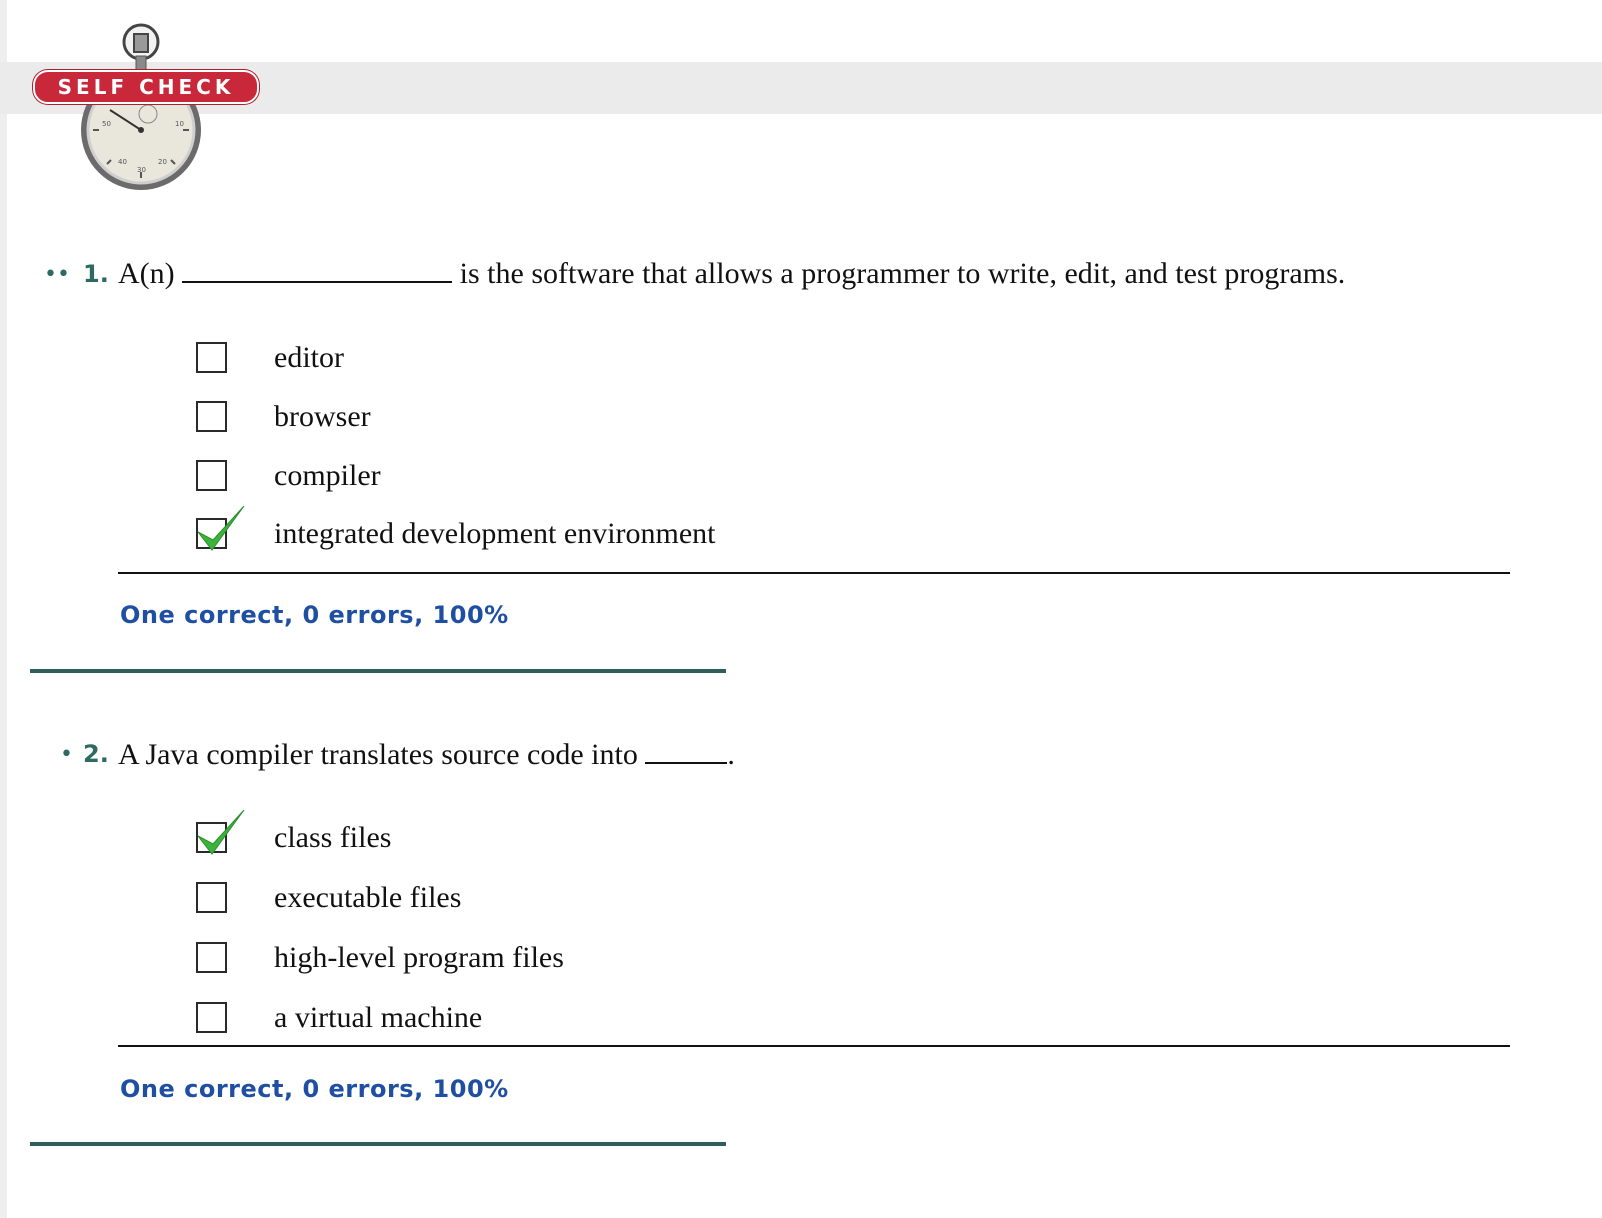 The height and width of the screenshot is (1218, 1602). I want to click on question-text-after: ., so click(731, 754).